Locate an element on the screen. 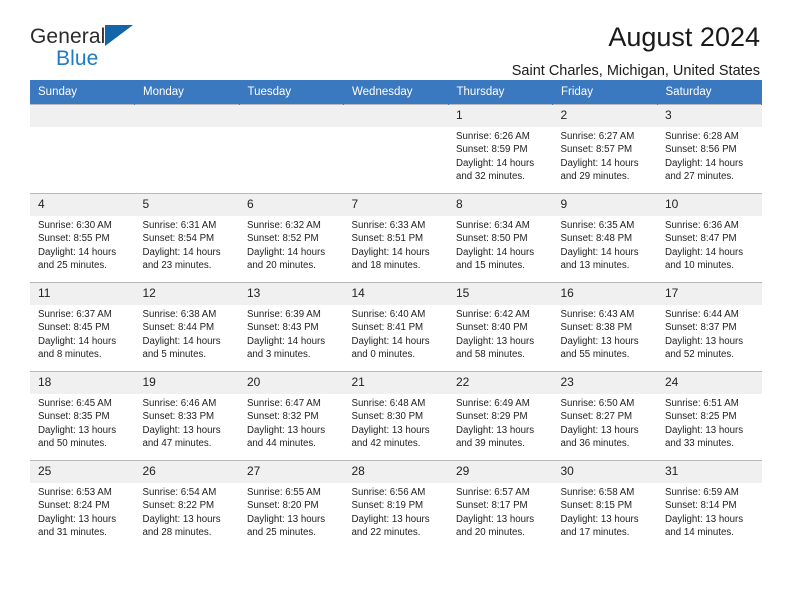  sunset-text: Sunset: 8:22 PM is located at coordinates (178, 506).